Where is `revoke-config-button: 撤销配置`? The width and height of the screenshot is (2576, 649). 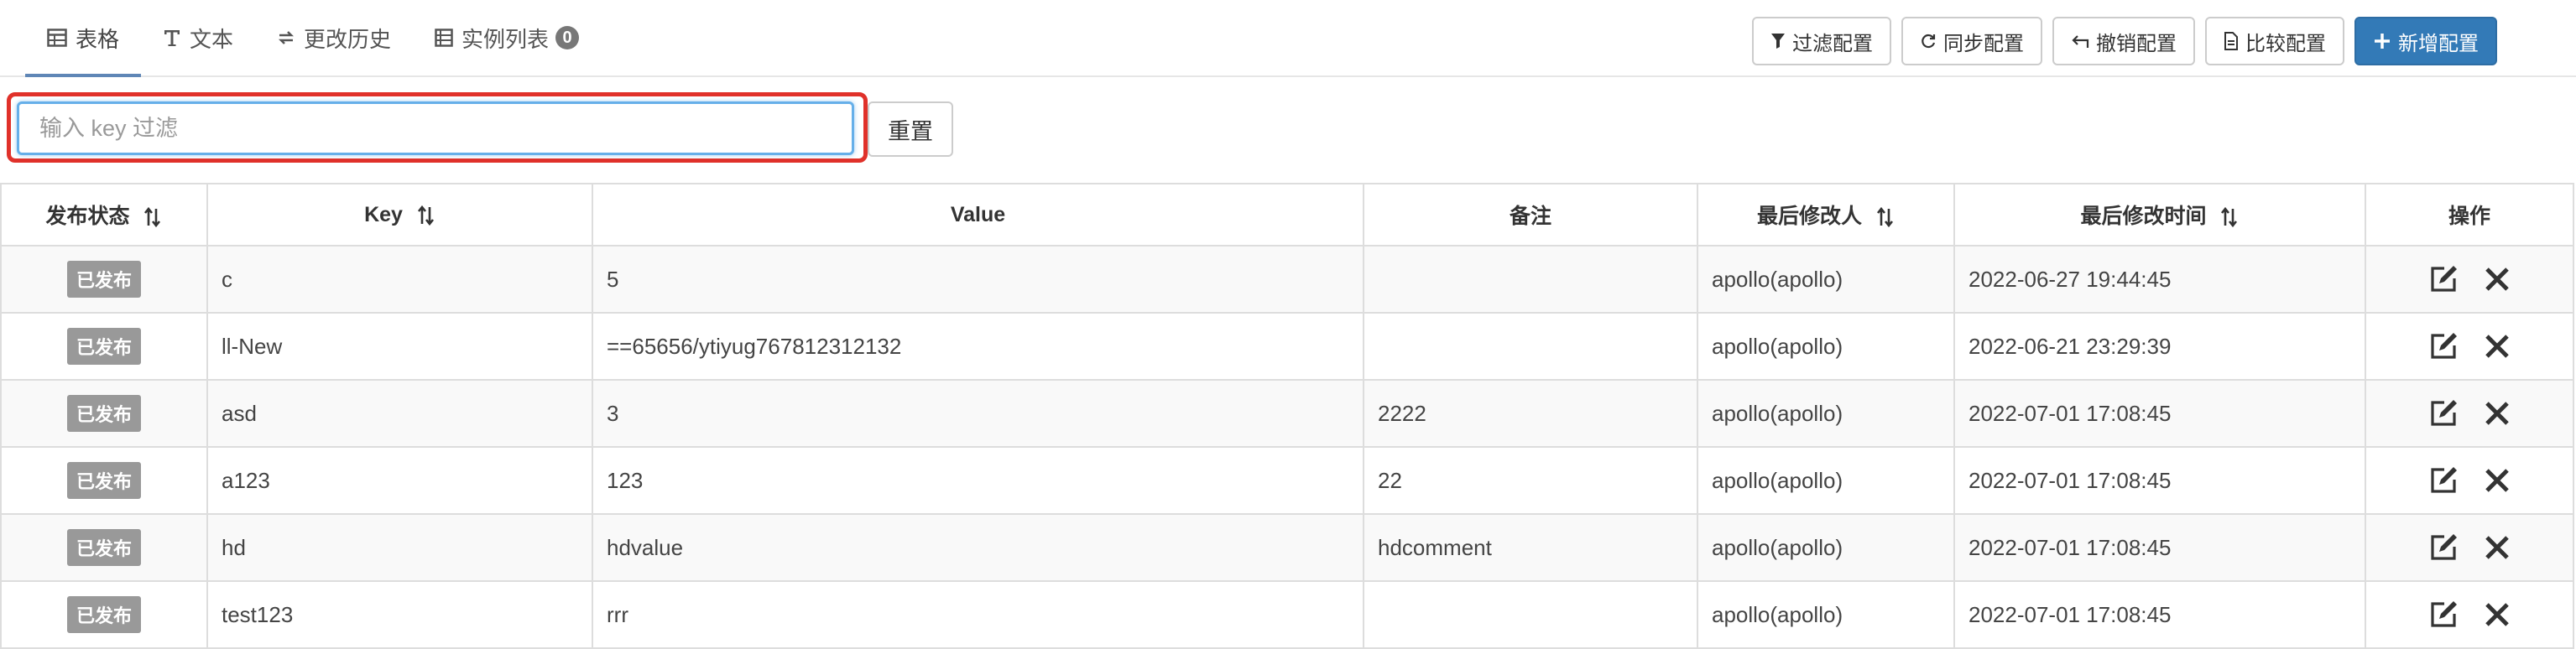
revoke-config-button: 撤销配置 is located at coordinates (2123, 41).